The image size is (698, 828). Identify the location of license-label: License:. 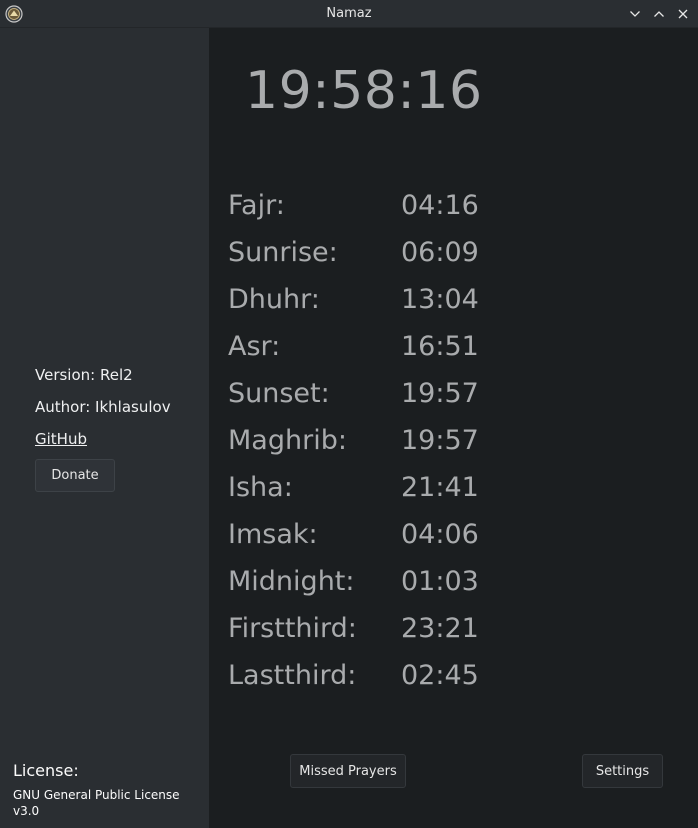
(46, 770).